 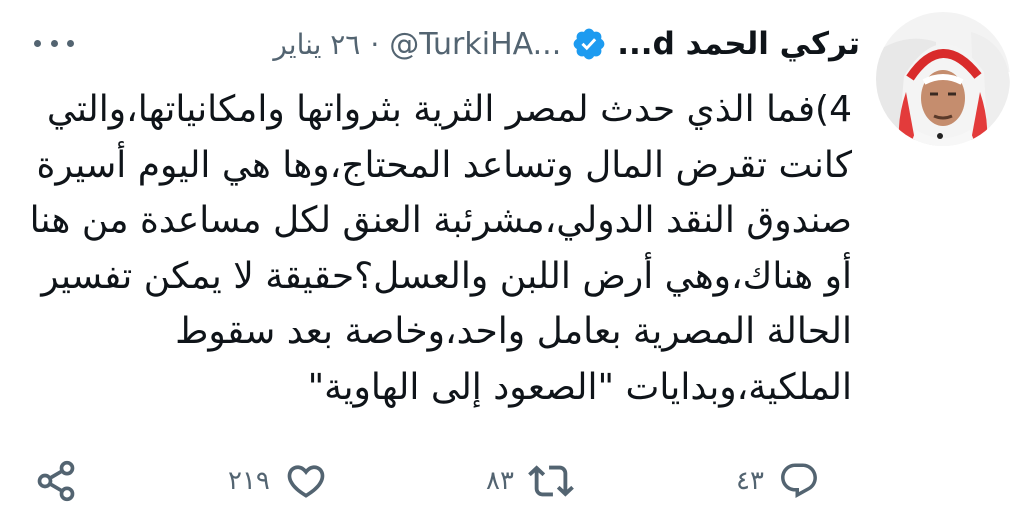 What do you see at coordinates (500, 481) in the screenshot?
I see `retweet-count: ٨٣` at bounding box center [500, 481].